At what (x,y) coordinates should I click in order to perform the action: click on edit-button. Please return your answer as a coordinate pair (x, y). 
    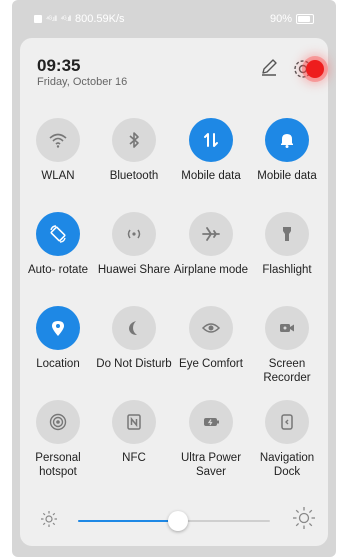
    Looking at the image, I should click on (269, 67).